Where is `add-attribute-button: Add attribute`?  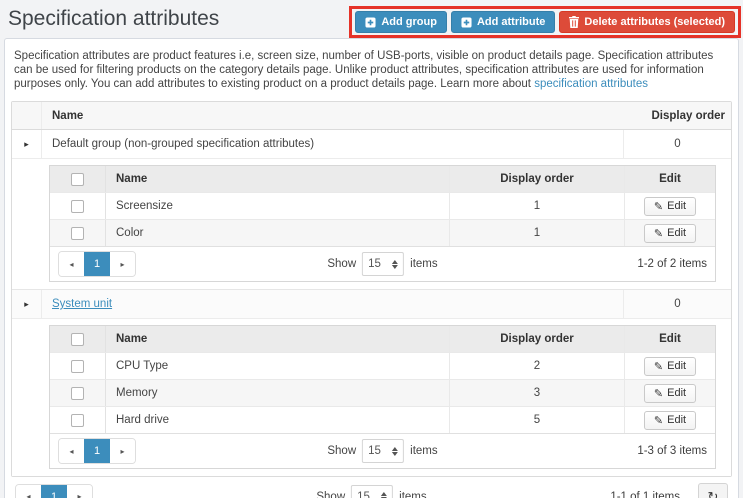
add-attribute-button: Add attribute is located at coordinates (503, 22).